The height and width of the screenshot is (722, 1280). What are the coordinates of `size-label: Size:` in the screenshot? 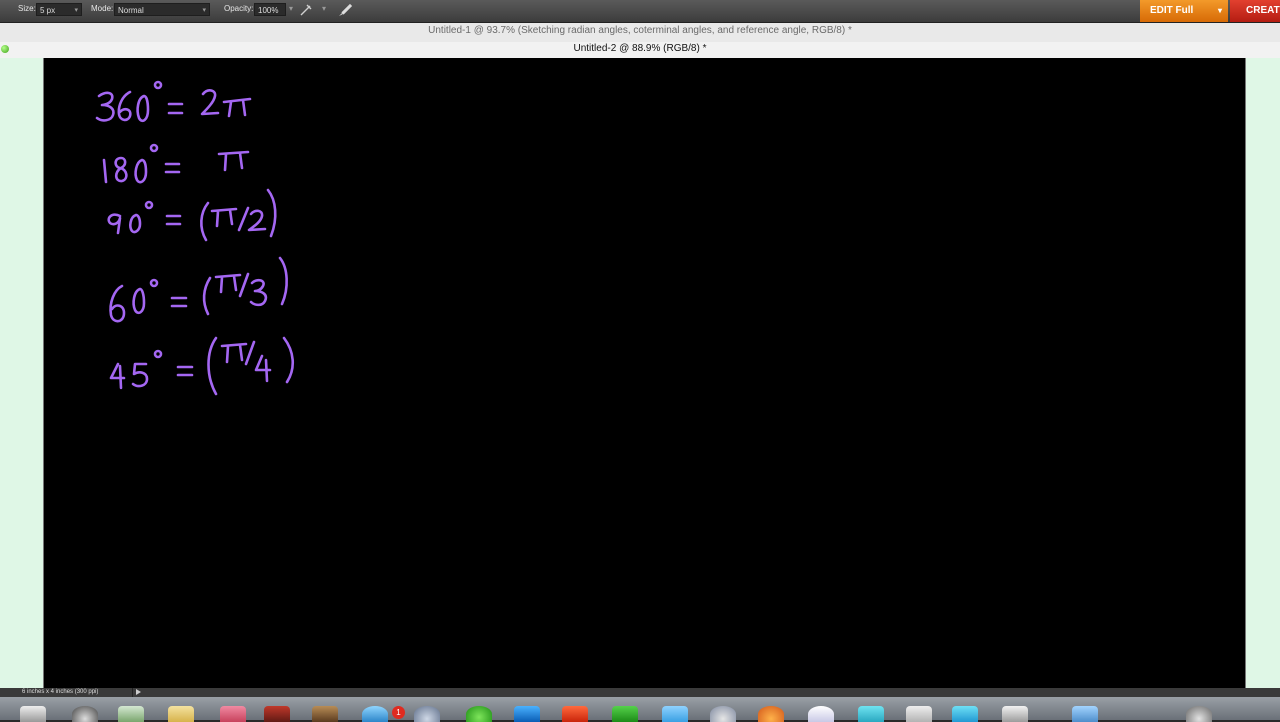 It's located at (27, 8).